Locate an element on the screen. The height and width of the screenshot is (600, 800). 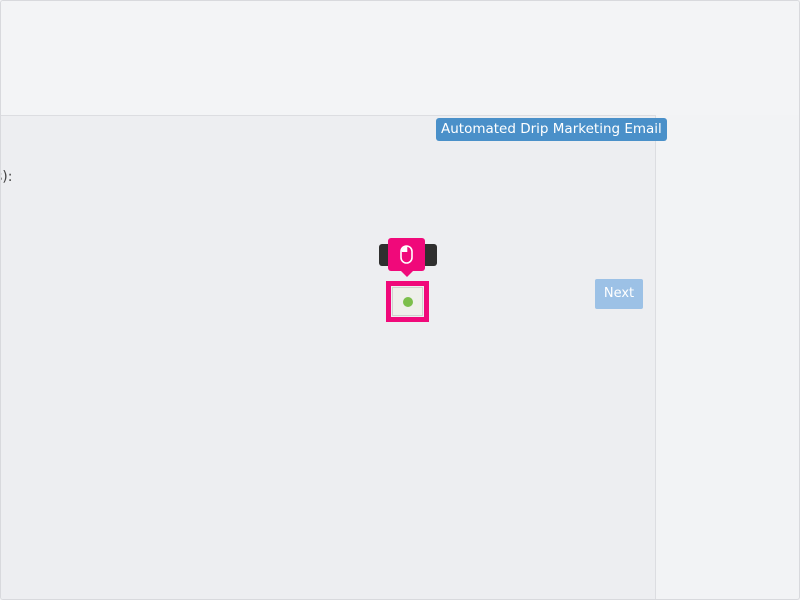
template-badge: Automated Drip Marketing Email is located at coordinates (551, 129).